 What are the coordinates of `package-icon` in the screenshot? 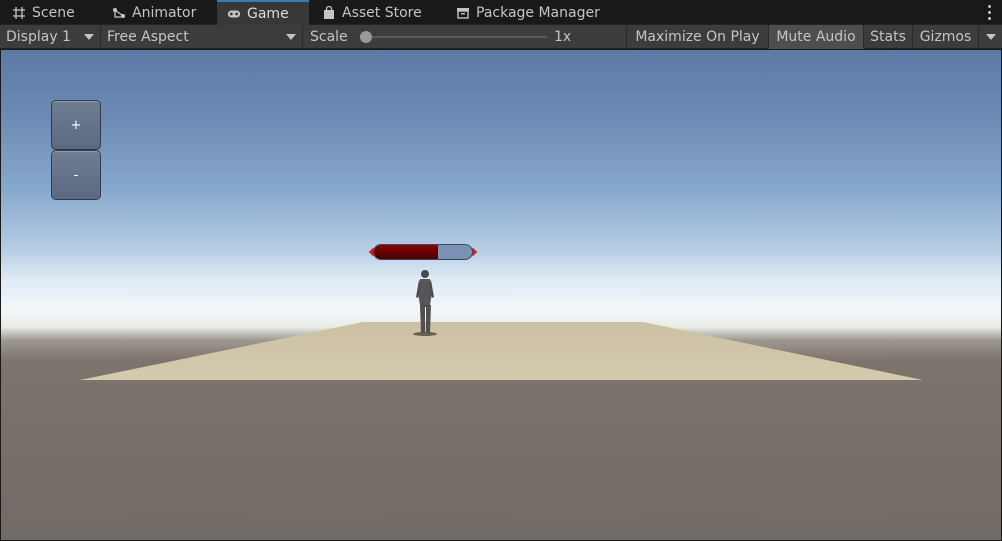 It's located at (463, 13).